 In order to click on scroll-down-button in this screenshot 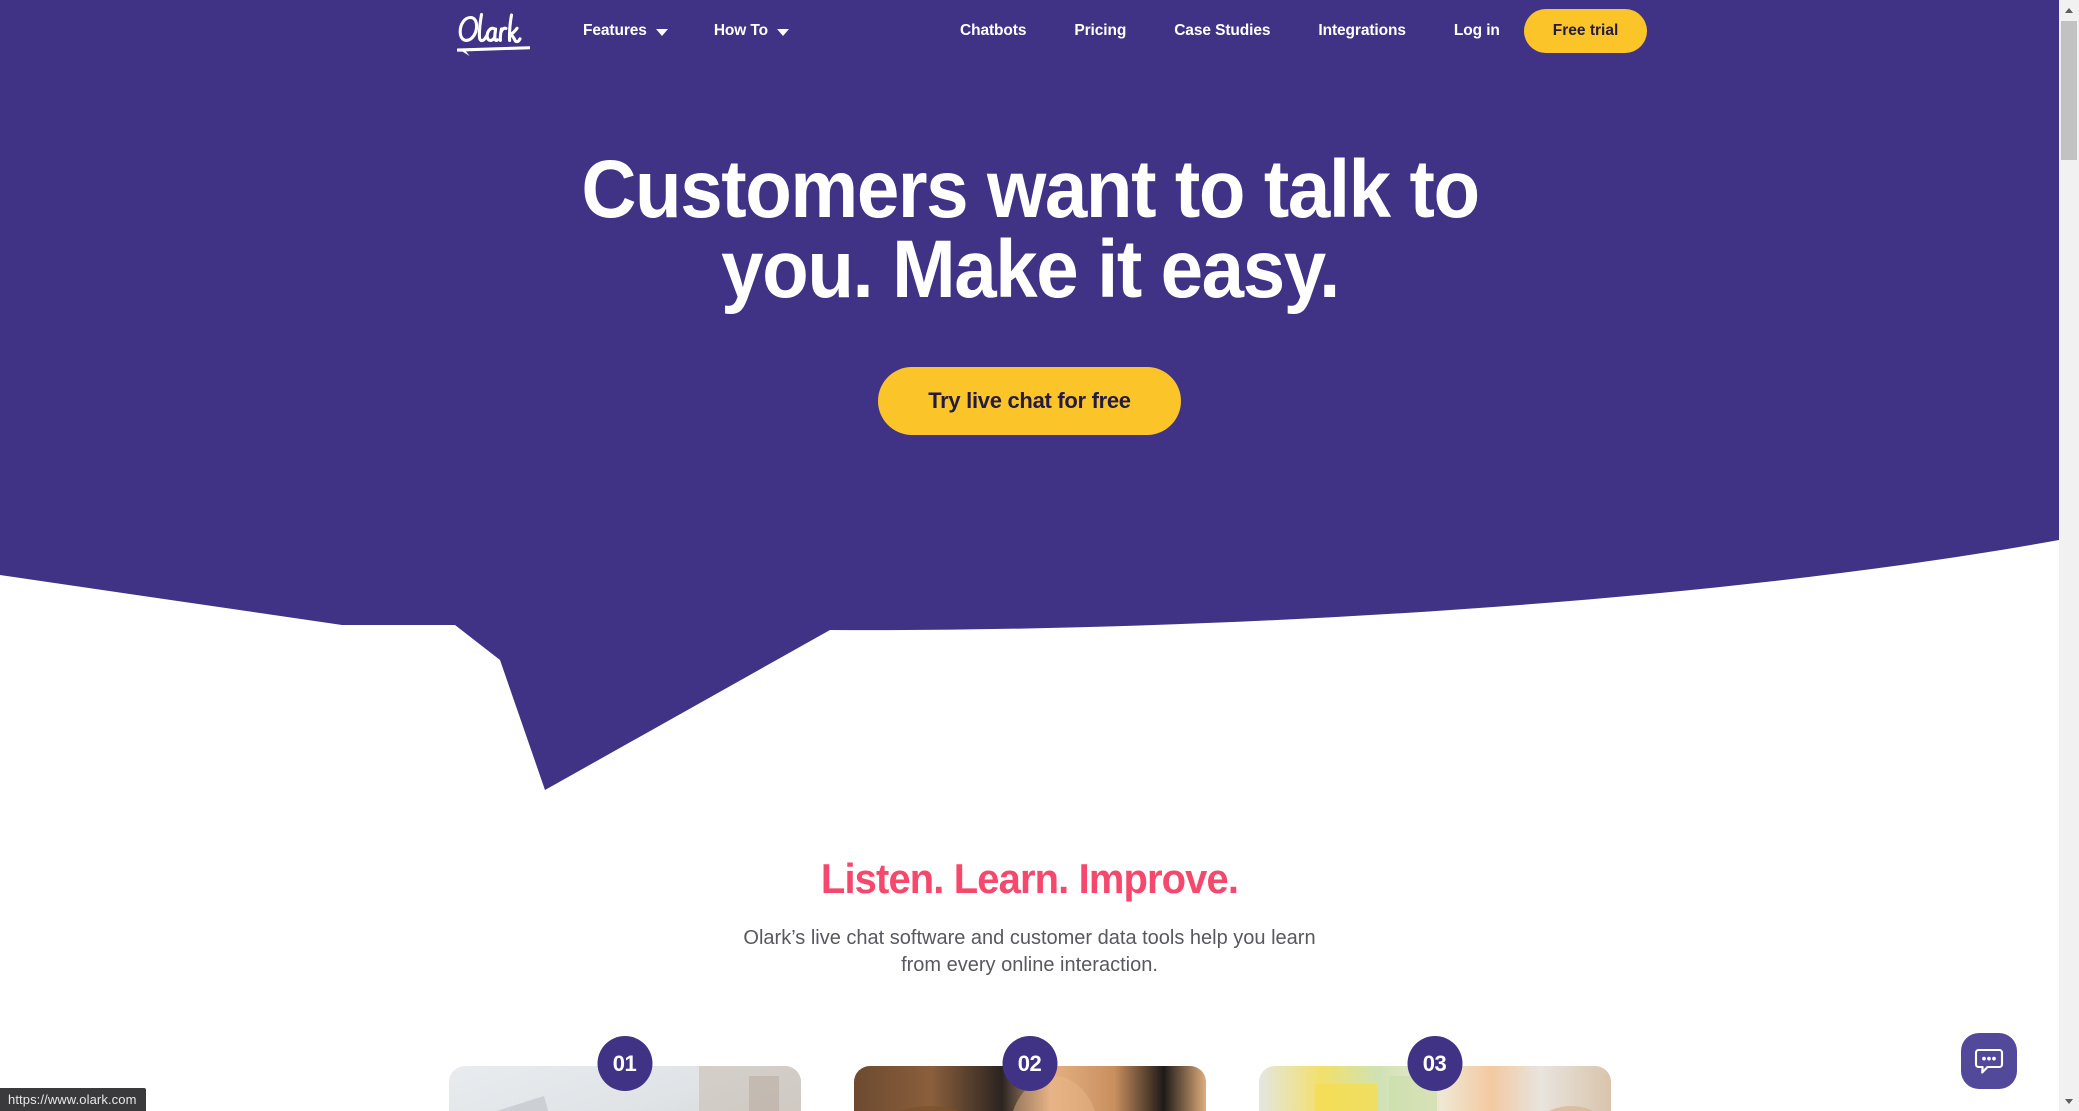, I will do `click(2069, 1101)`.